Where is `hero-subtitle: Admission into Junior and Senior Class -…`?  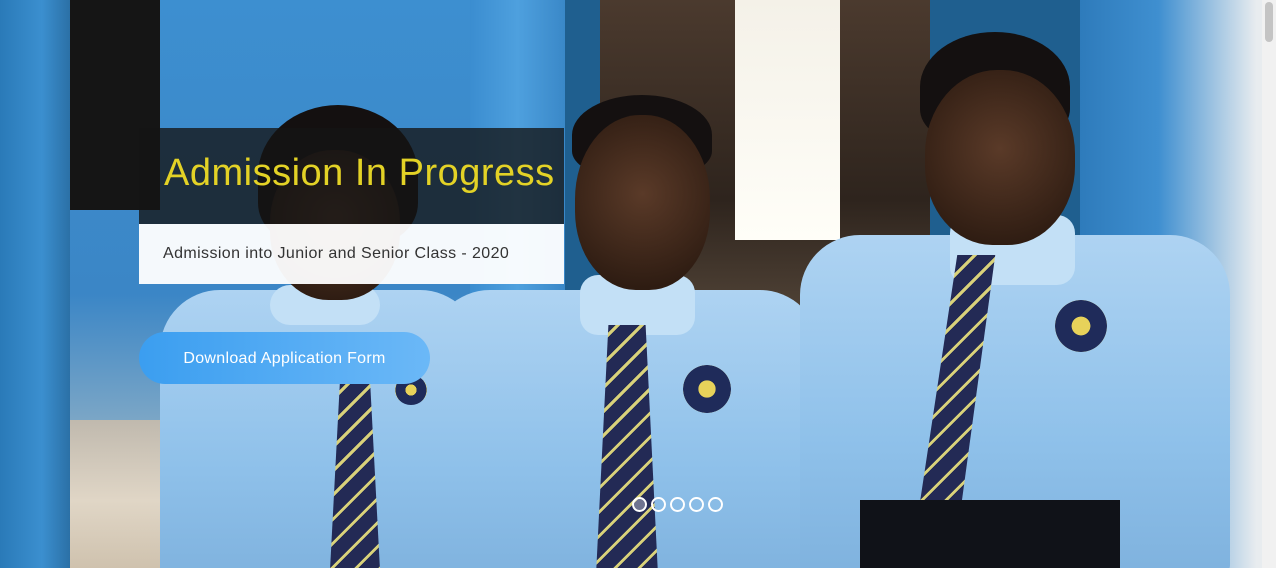
hero-subtitle: Admission into Junior and Senior Class -… is located at coordinates (336, 253).